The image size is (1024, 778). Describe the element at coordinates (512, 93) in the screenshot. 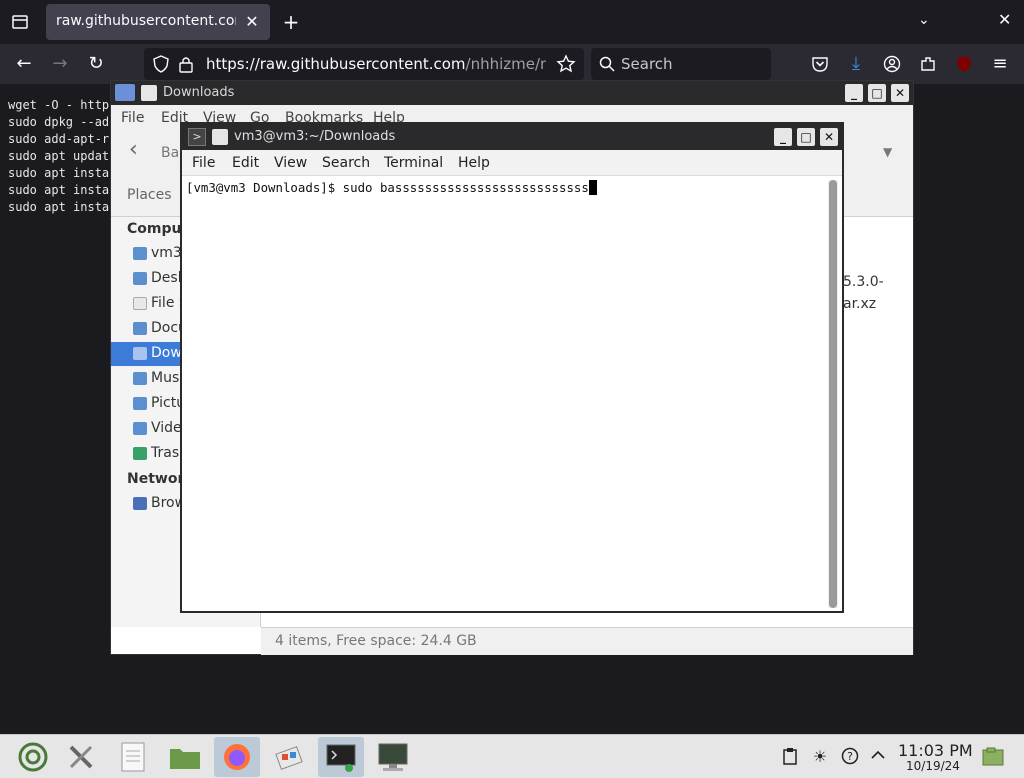

I see `fm-titlebar: Downloads _ □ ✕` at that location.